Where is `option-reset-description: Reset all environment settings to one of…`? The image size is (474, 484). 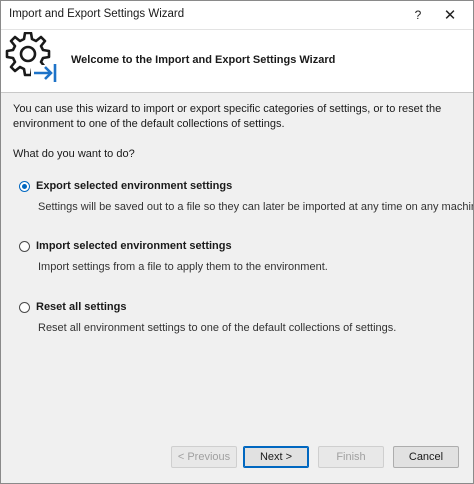
option-reset-description: Reset all environment settings to one of… is located at coordinates (217, 328).